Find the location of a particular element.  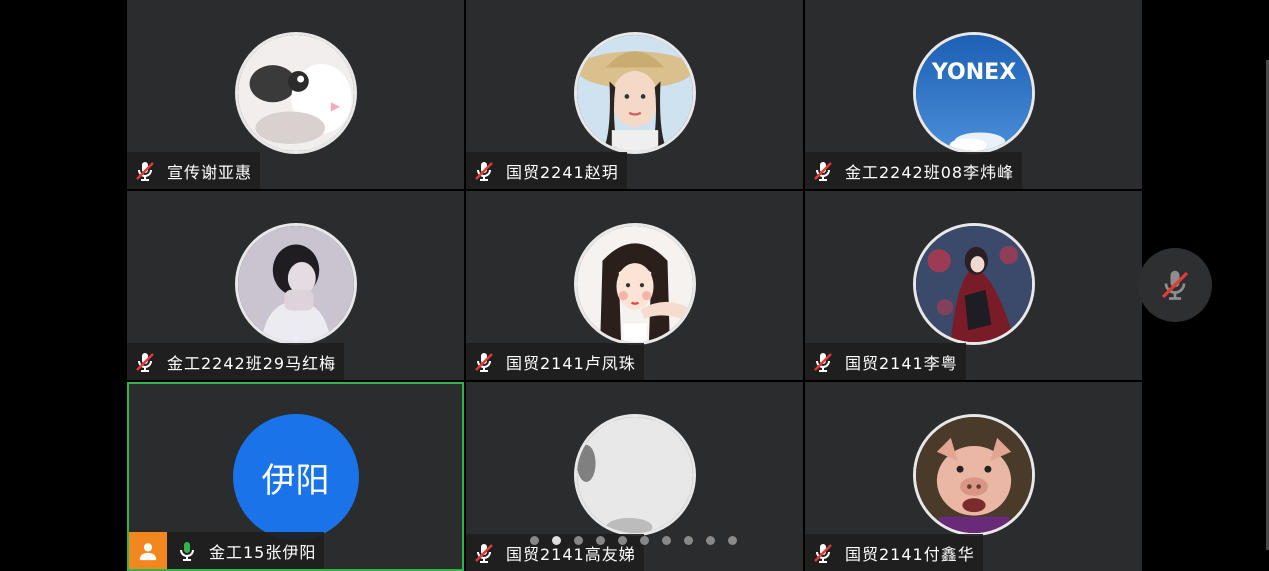

participant-name: 金工2242班29马红梅 is located at coordinates (252, 363).